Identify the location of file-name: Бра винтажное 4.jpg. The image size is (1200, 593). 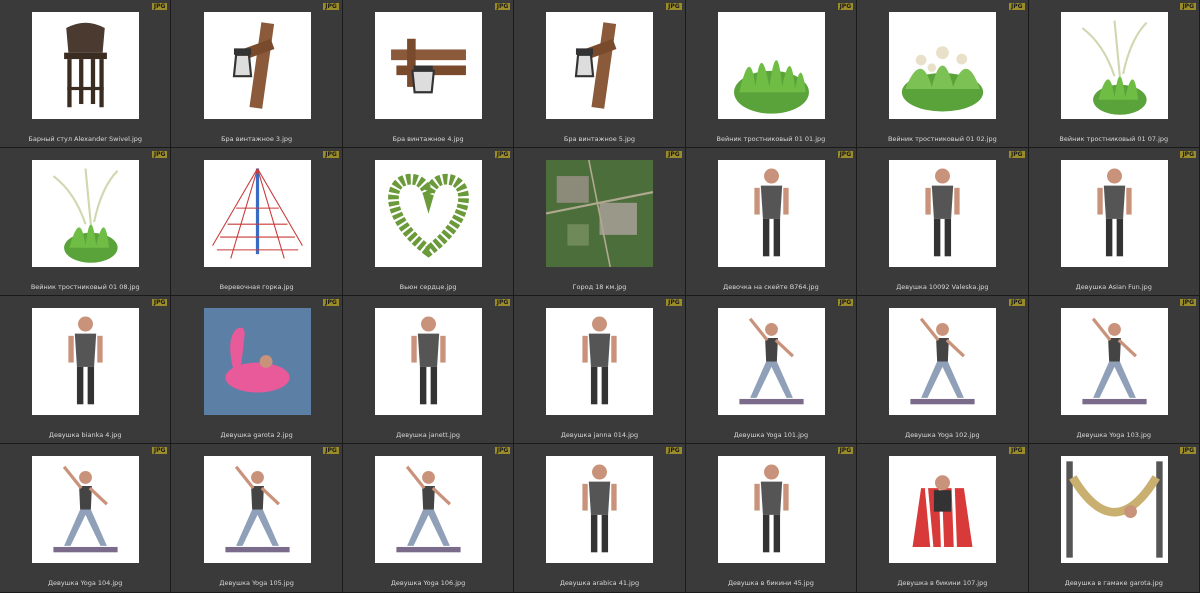
(428, 139).